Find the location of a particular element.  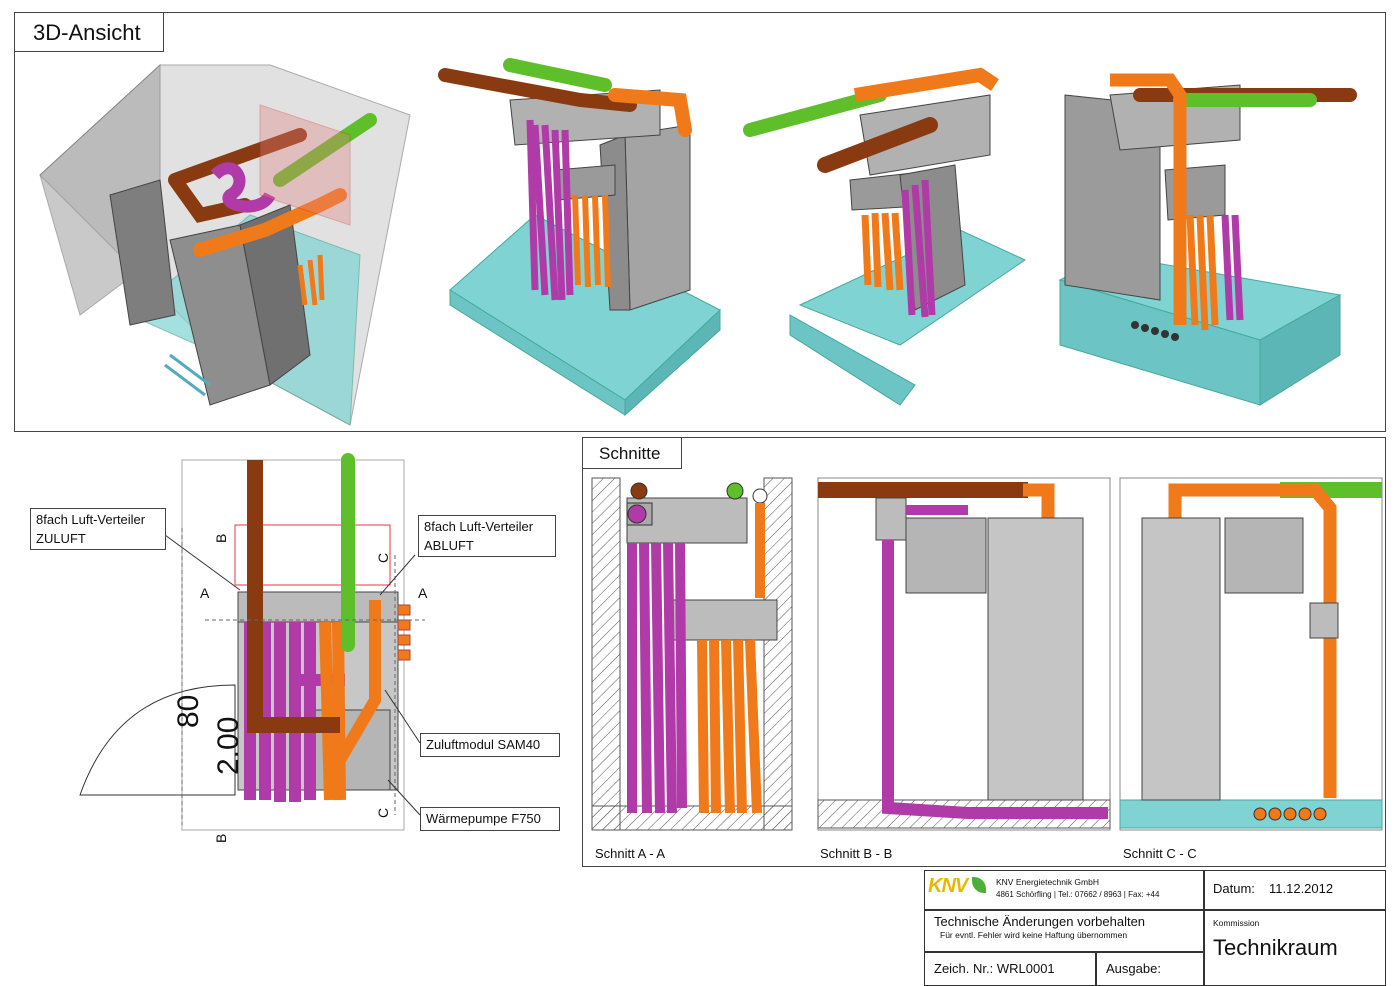

callout-zuluft-line1: 8fach Luft-Verteiler is located at coordinates (91, 519).